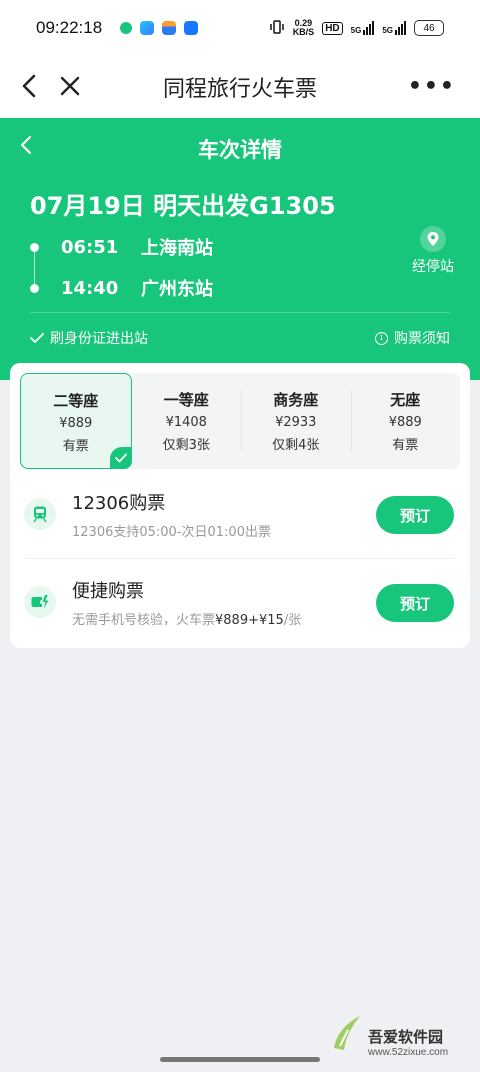 The image size is (480, 1072). What do you see at coordinates (240, 150) in the screenshot?
I see `trip-title: 车次详情` at bounding box center [240, 150].